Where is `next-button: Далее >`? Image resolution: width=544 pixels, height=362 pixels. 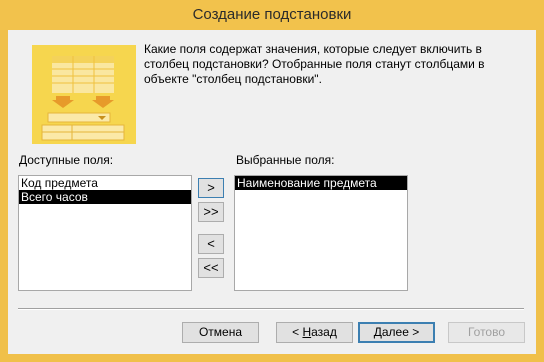
next-button: Далее > is located at coordinates (396, 332).